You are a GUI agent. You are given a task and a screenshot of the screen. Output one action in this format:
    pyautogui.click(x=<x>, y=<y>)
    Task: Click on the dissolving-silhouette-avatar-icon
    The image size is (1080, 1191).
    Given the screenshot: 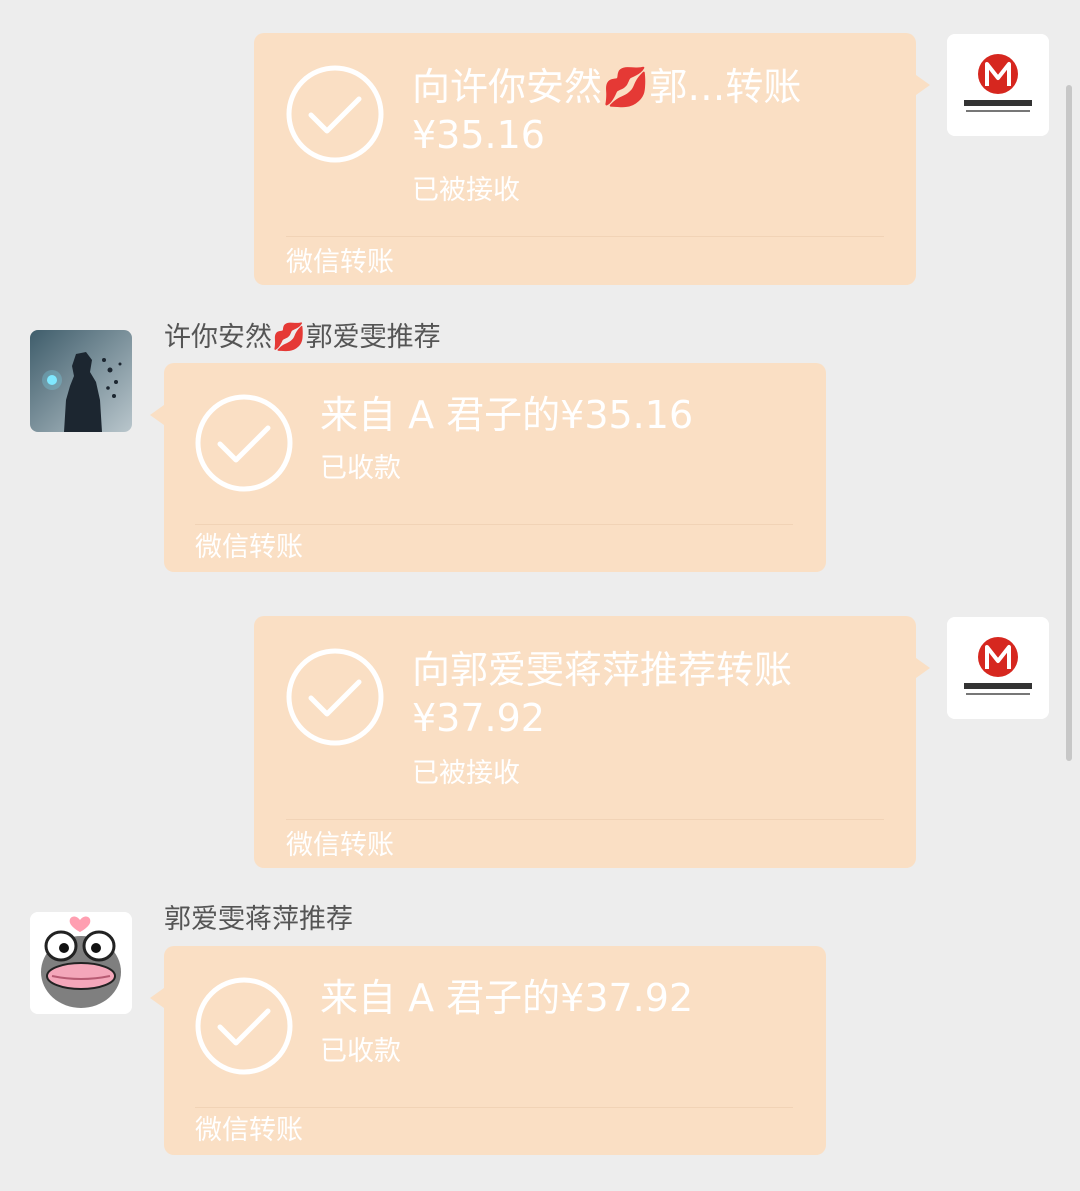 What is the action you would take?
    pyautogui.click(x=81, y=381)
    